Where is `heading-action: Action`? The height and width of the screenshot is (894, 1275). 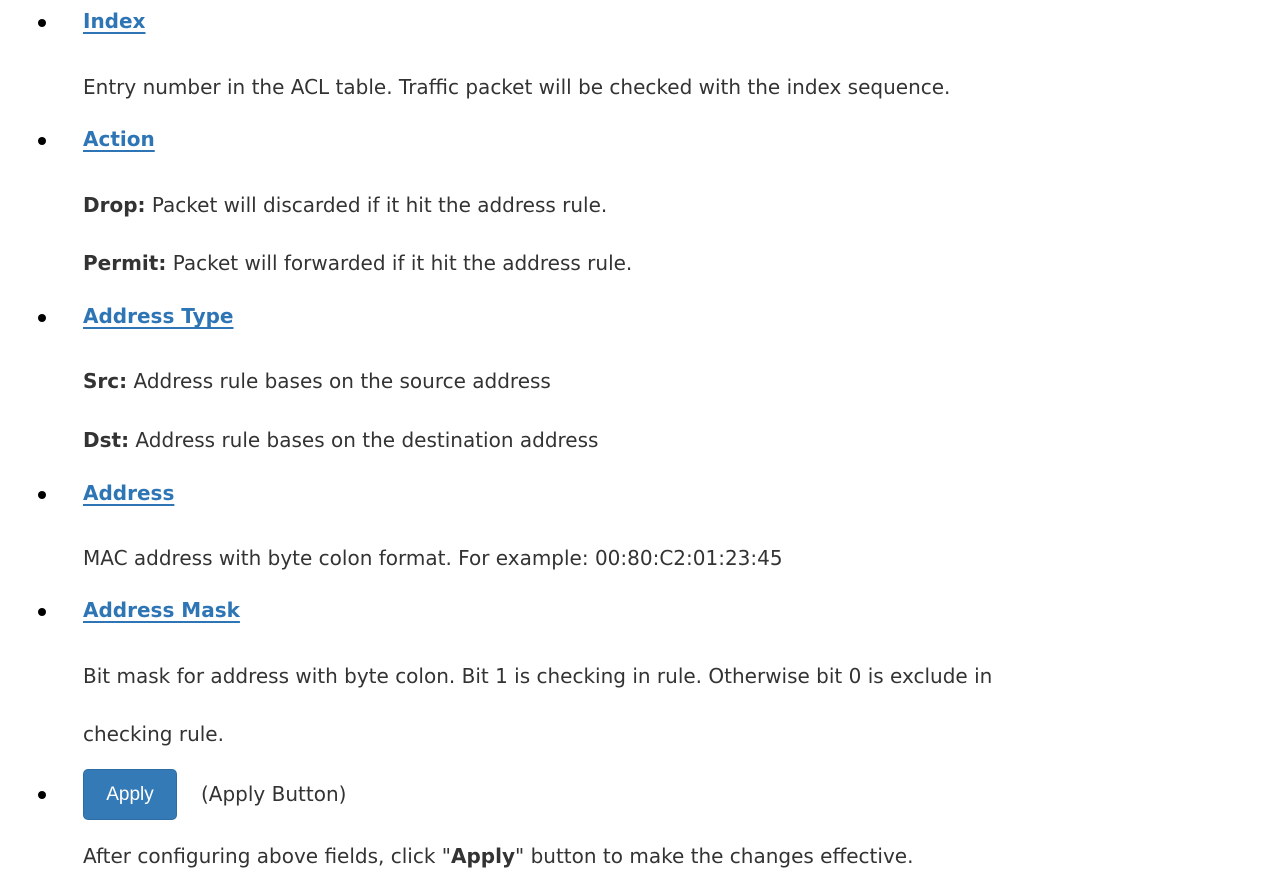 heading-action: Action is located at coordinates (119, 139).